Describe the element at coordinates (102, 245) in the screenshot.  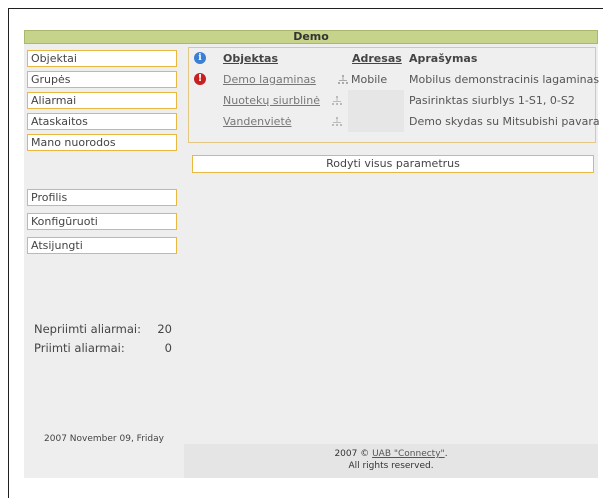
I see `sidebar-item-logout: Atsijungti` at that location.